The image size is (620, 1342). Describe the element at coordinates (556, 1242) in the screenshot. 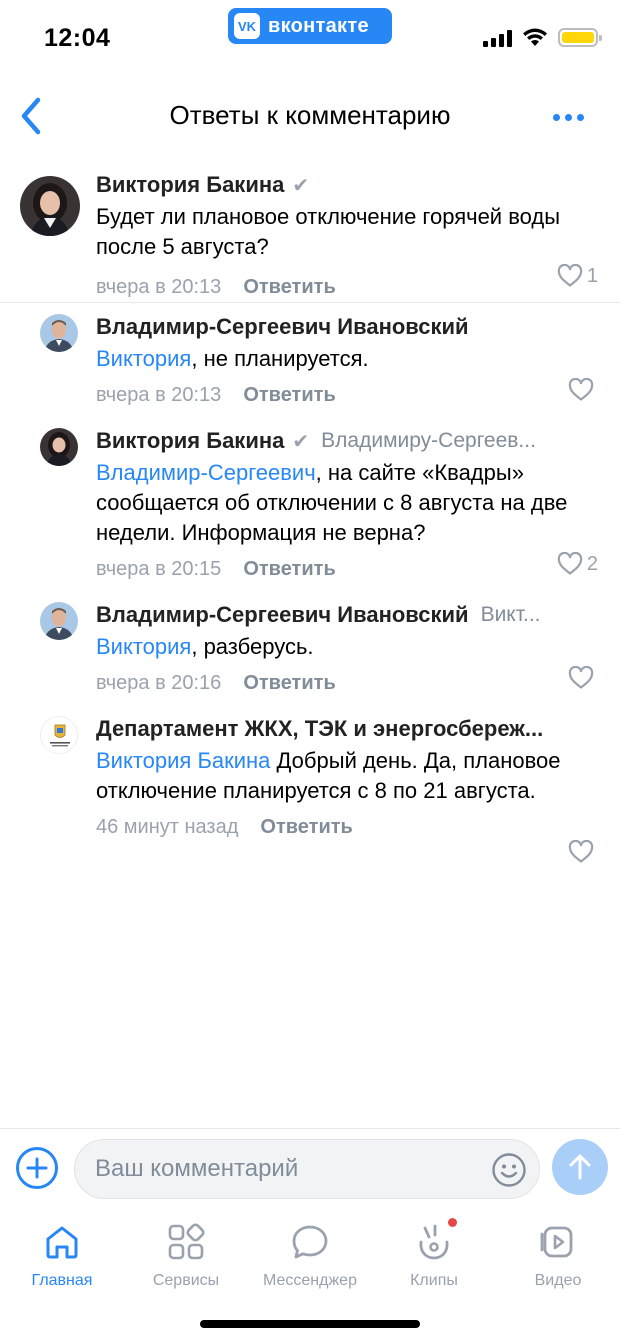

I see `video-icon` at that location.